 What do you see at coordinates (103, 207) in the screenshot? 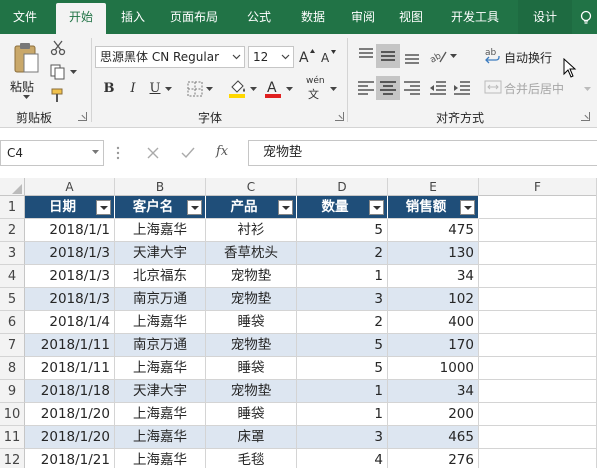
I see `filter-dropdown-icon` at bounding box center [103, 207].